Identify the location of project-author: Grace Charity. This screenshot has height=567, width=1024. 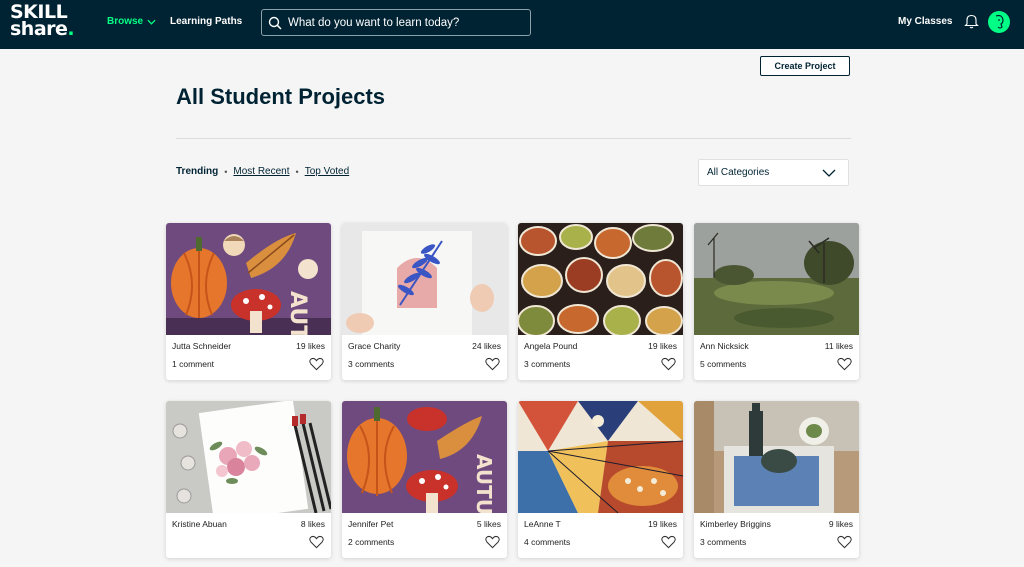
(374, 346).